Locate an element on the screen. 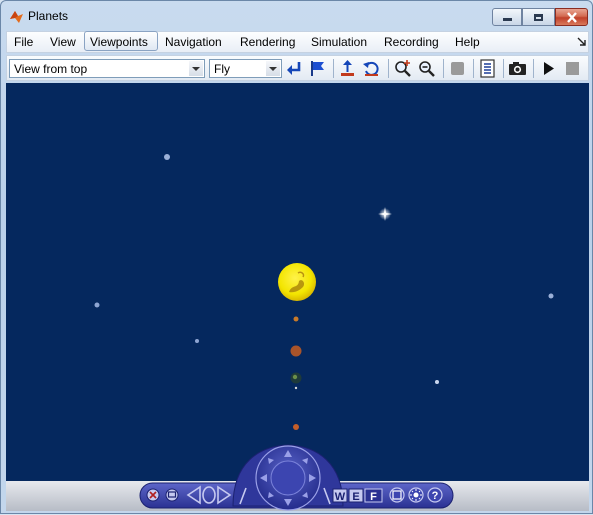 This screenshot has height=515, width=593. menu-overflow-icon is located at coordinates (581, 41).